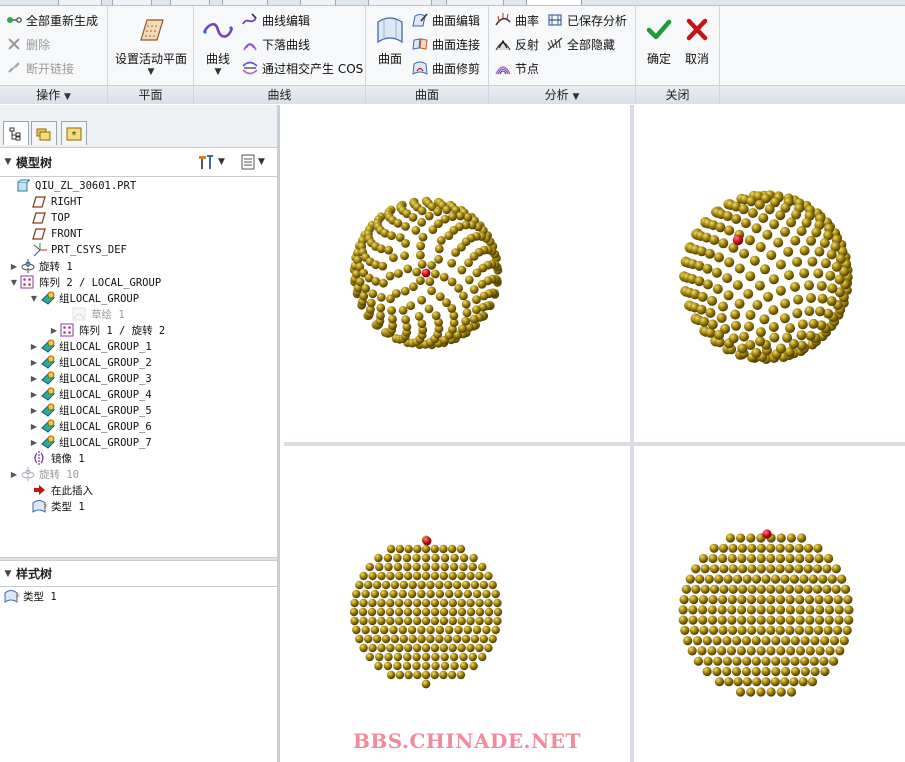  Describe the element at coordinates (16, 133) in the screenshot. I see `tab-model-tree` at that location.